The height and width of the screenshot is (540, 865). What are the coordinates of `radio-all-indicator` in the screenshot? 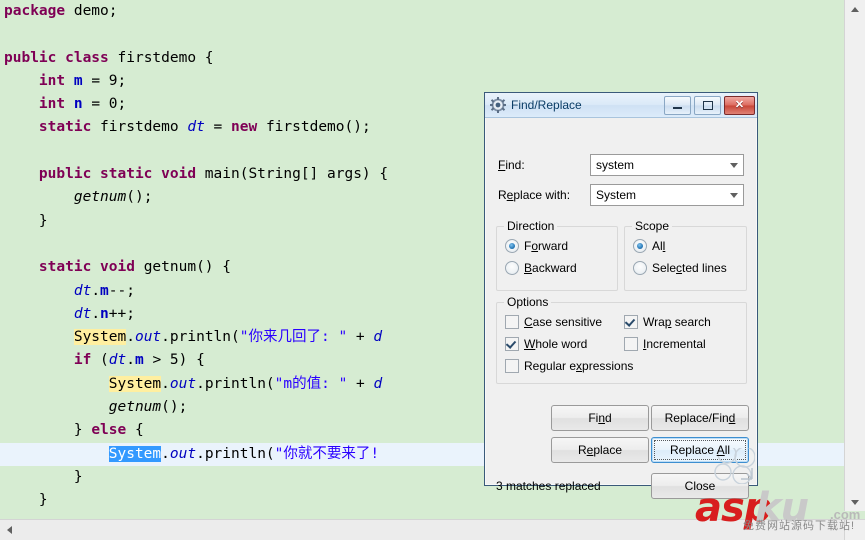 It's located at (640, 246).